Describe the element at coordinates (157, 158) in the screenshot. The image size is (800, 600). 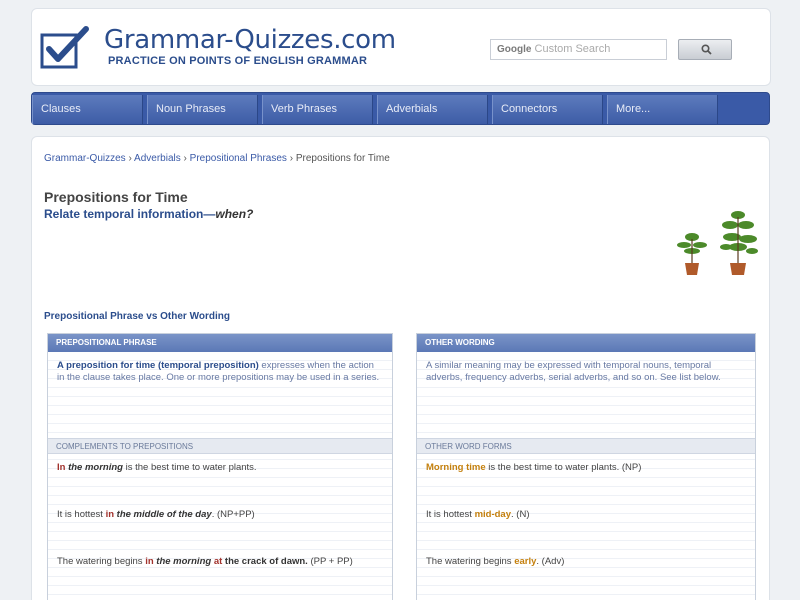
I see `breadcrumb-link-adverbials: Adverbials` at that location.